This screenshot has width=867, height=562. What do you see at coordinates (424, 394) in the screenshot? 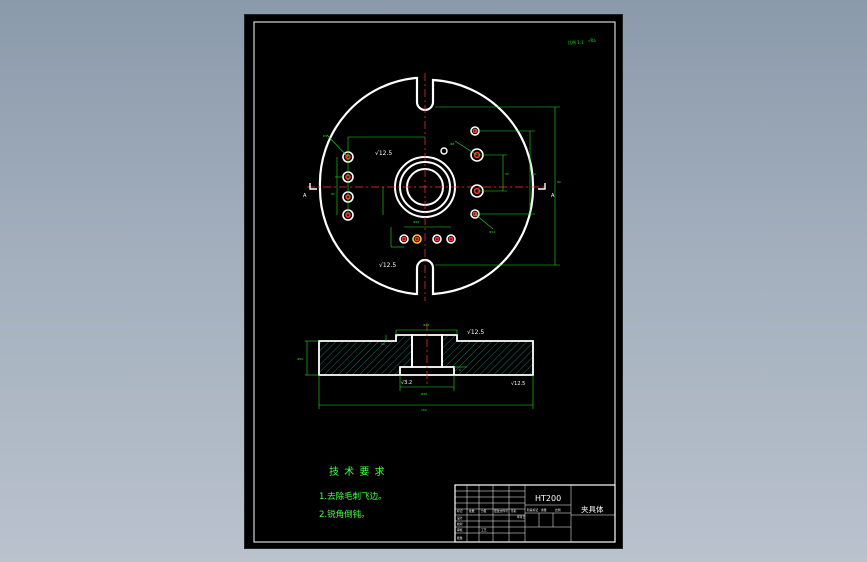
I see `section-dim-3: Φ26` at bounding box center [424, 394].